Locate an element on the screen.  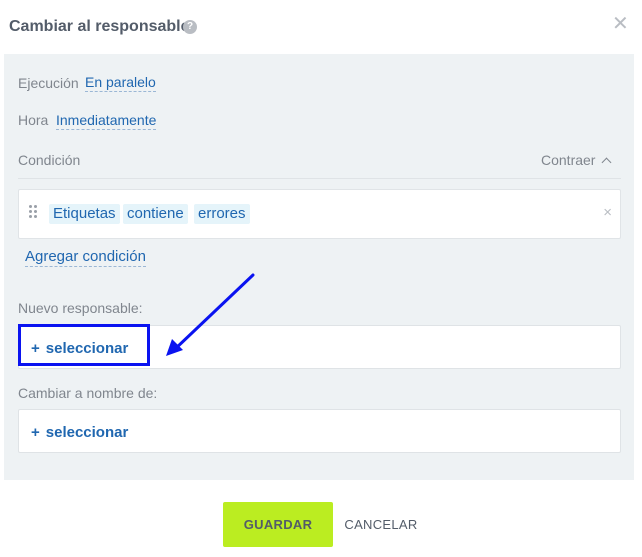
save-button: GUARDAR is located at coordinates (278, 524).